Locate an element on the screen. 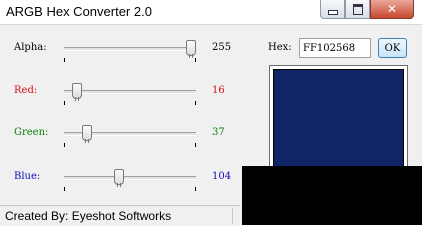 The image size is (422, 240). maximize-button is located at coordinates (357, 9).